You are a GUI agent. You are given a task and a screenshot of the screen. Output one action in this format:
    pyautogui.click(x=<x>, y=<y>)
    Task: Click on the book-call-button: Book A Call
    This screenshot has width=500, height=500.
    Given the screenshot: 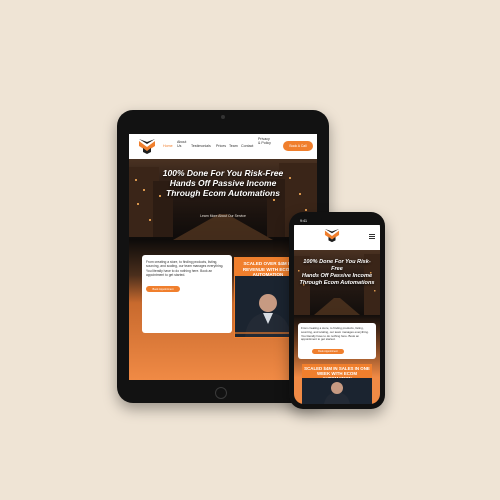 What is the action you would take?
    pyautogui.click(x=298, y=146)
    